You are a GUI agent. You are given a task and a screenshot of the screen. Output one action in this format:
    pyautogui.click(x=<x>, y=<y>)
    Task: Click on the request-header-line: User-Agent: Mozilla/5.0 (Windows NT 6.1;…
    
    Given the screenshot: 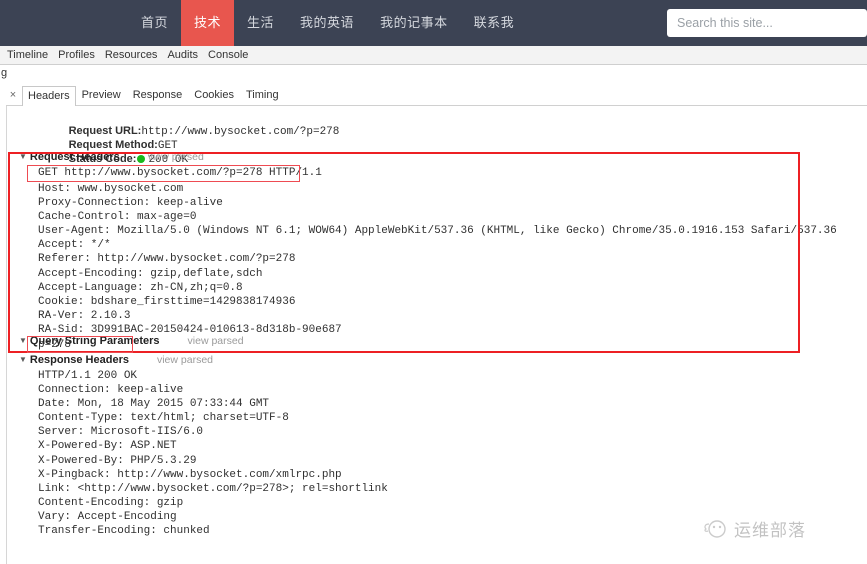 What is the action you would take?
    pyautogui.click(x=437, y=231)
    